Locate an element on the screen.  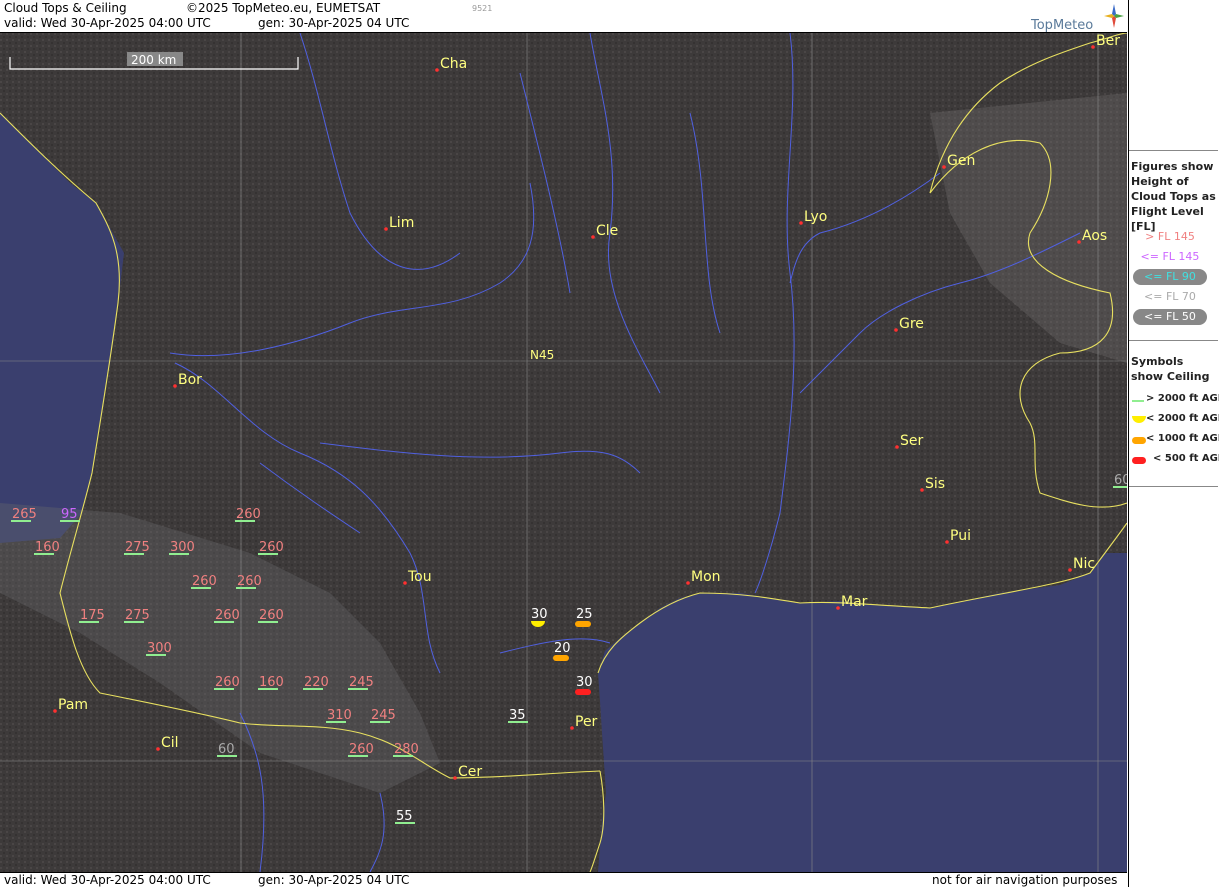
cloud-top-value: 95 is located at coordinates (69, 514).